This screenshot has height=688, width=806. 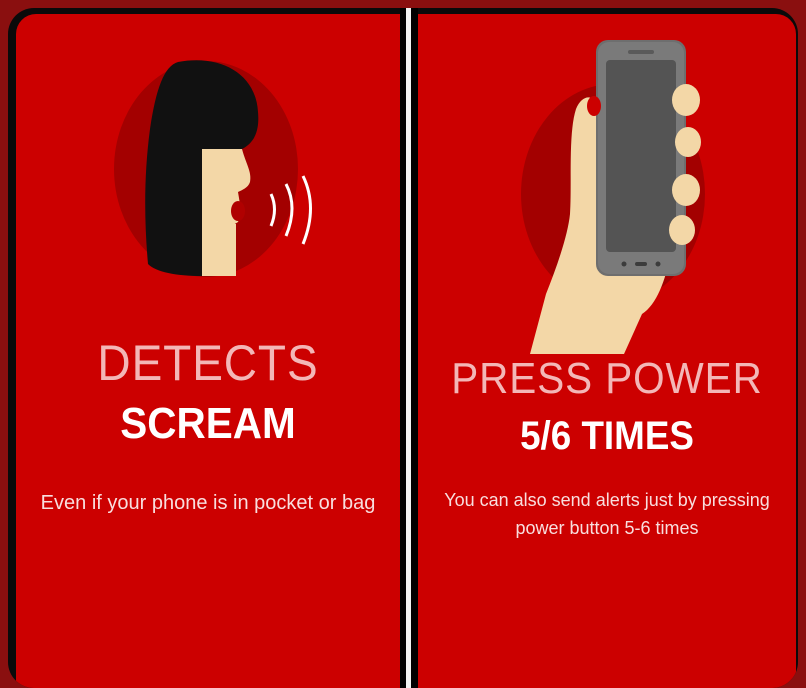 I want to click on feature-description-line2: power button 5-6 times, so click(x=607, y=528).